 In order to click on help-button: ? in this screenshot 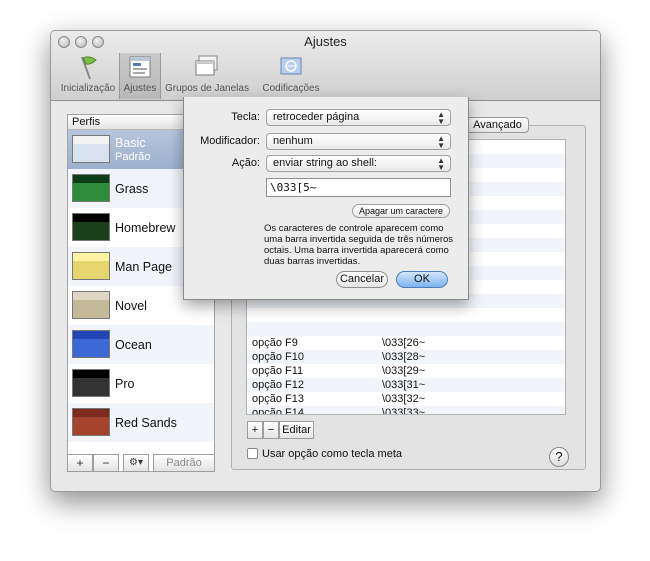, I will do `click(559, 457)`.